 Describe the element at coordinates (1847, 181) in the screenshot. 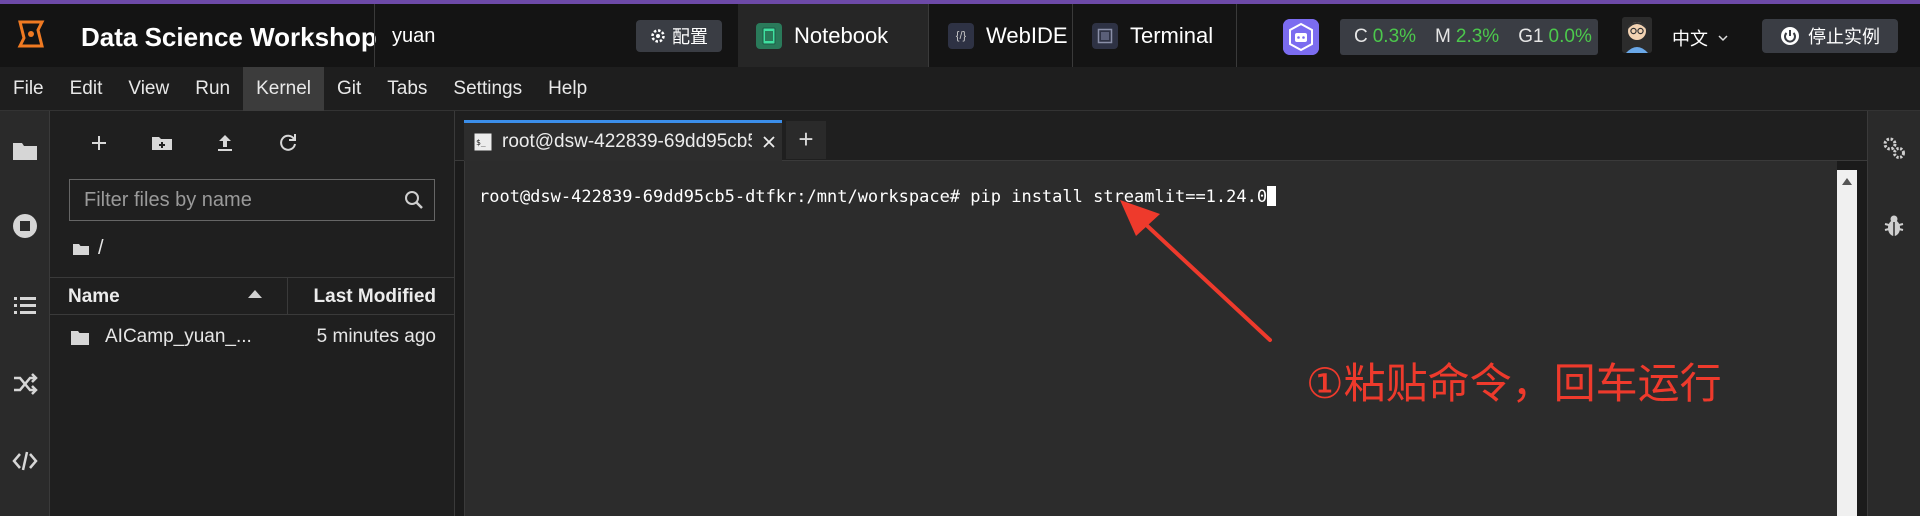

I see `scroll-up-icon` at that location.